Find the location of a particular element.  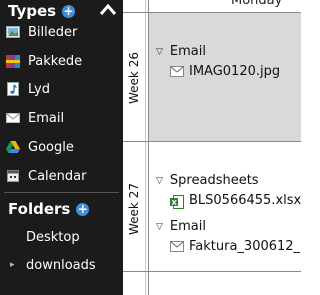

sidebar-item-billeder: Billeder is located at coordinates (62, 32).